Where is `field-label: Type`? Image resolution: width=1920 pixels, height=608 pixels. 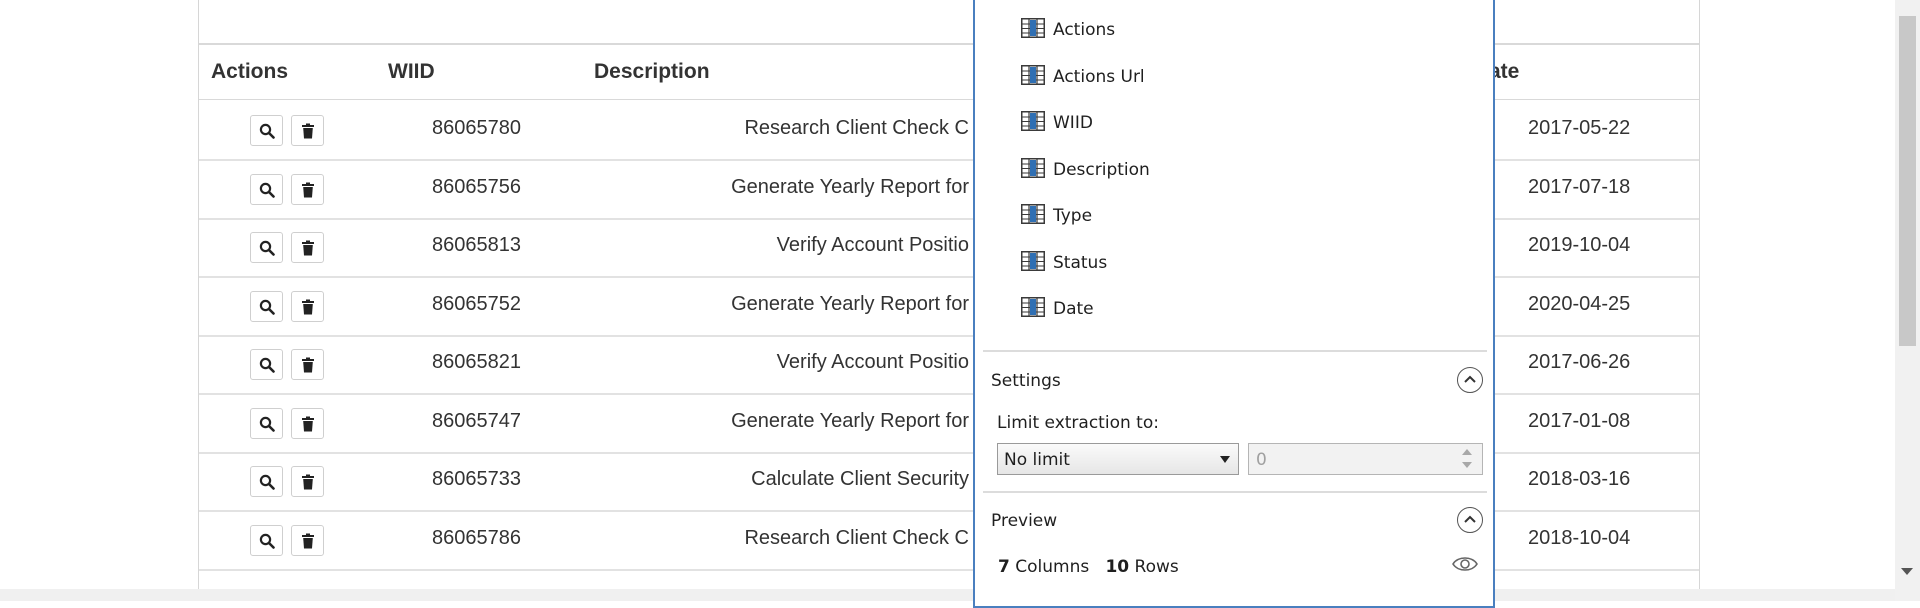
field-label: Type is located at coordinates (1073, 216).